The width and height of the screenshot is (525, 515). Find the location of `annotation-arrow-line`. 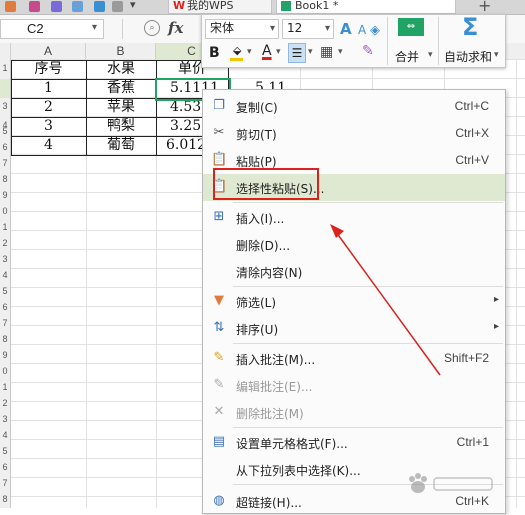

annotation-arrow-line is located at coordinates (388, 303).